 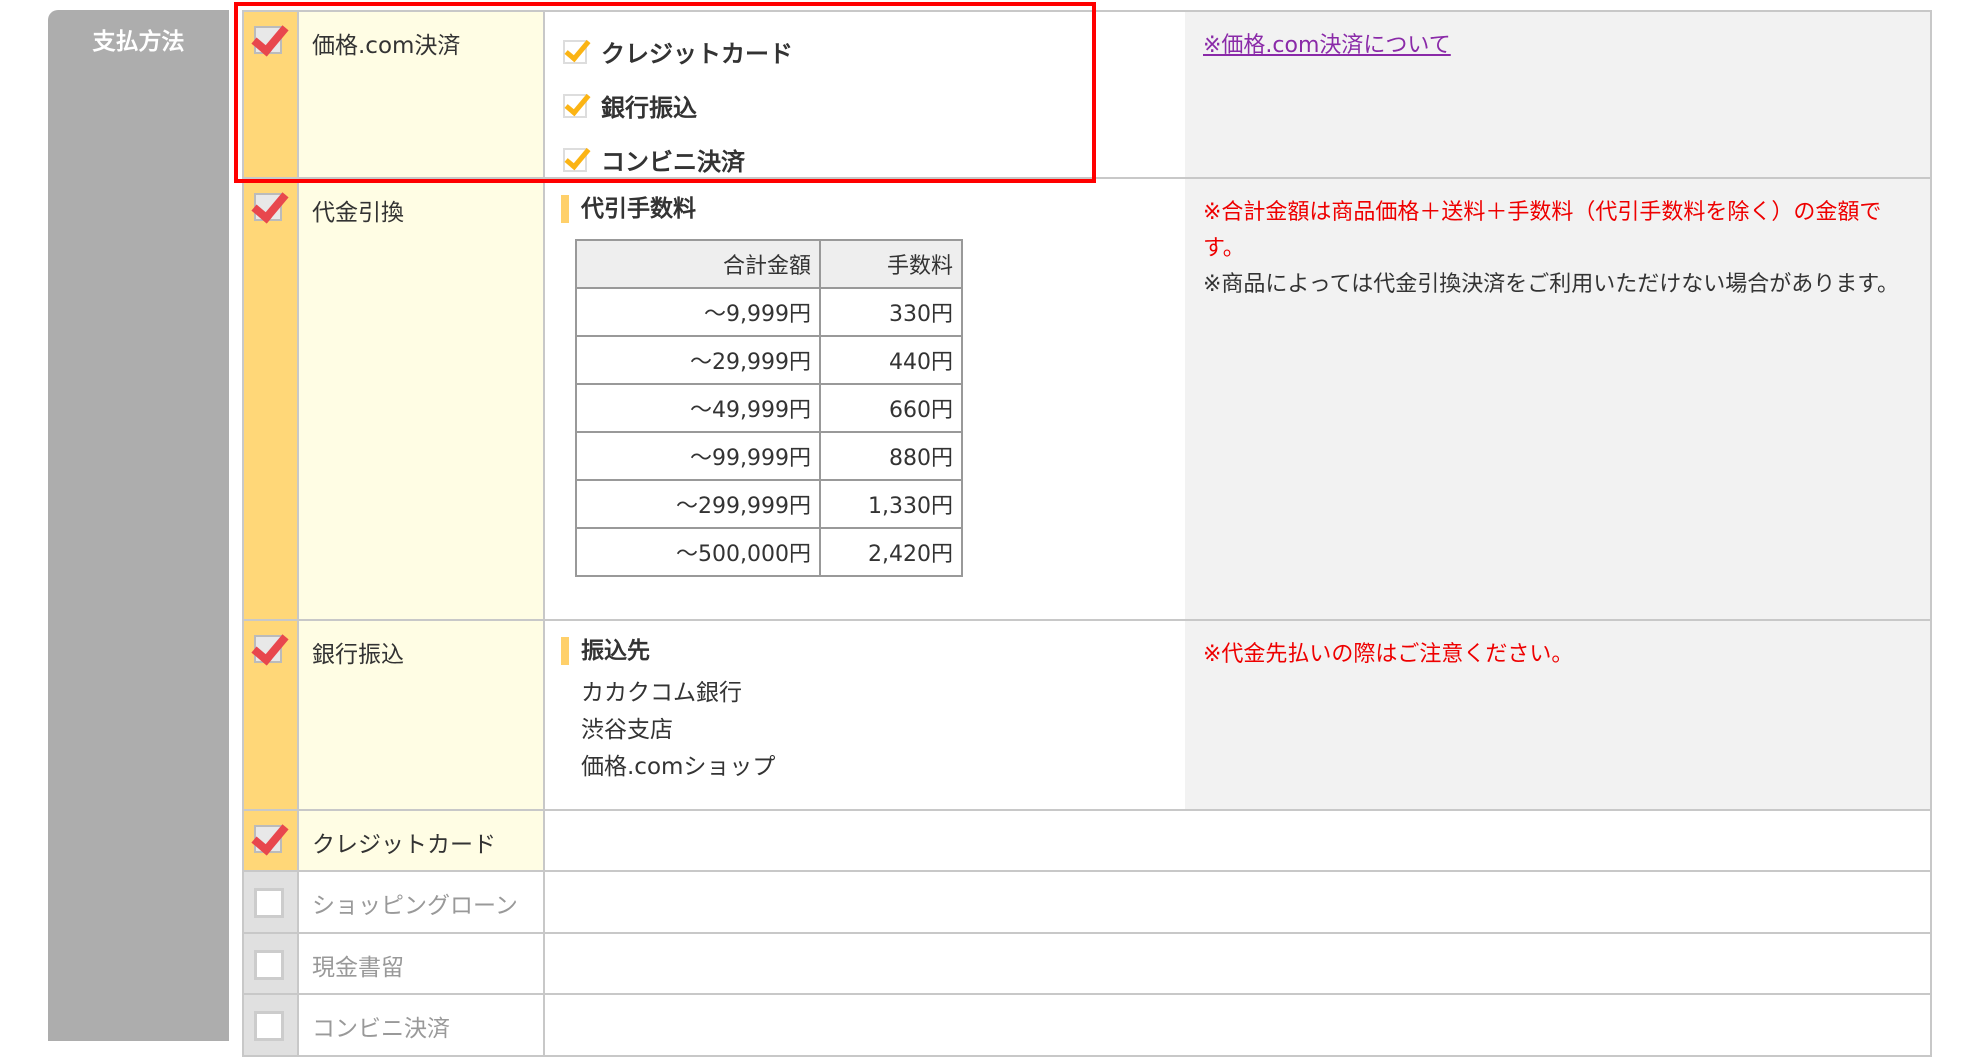 I want to click on fee-row: ～99,999円 880円, so click(x=769, y=456).